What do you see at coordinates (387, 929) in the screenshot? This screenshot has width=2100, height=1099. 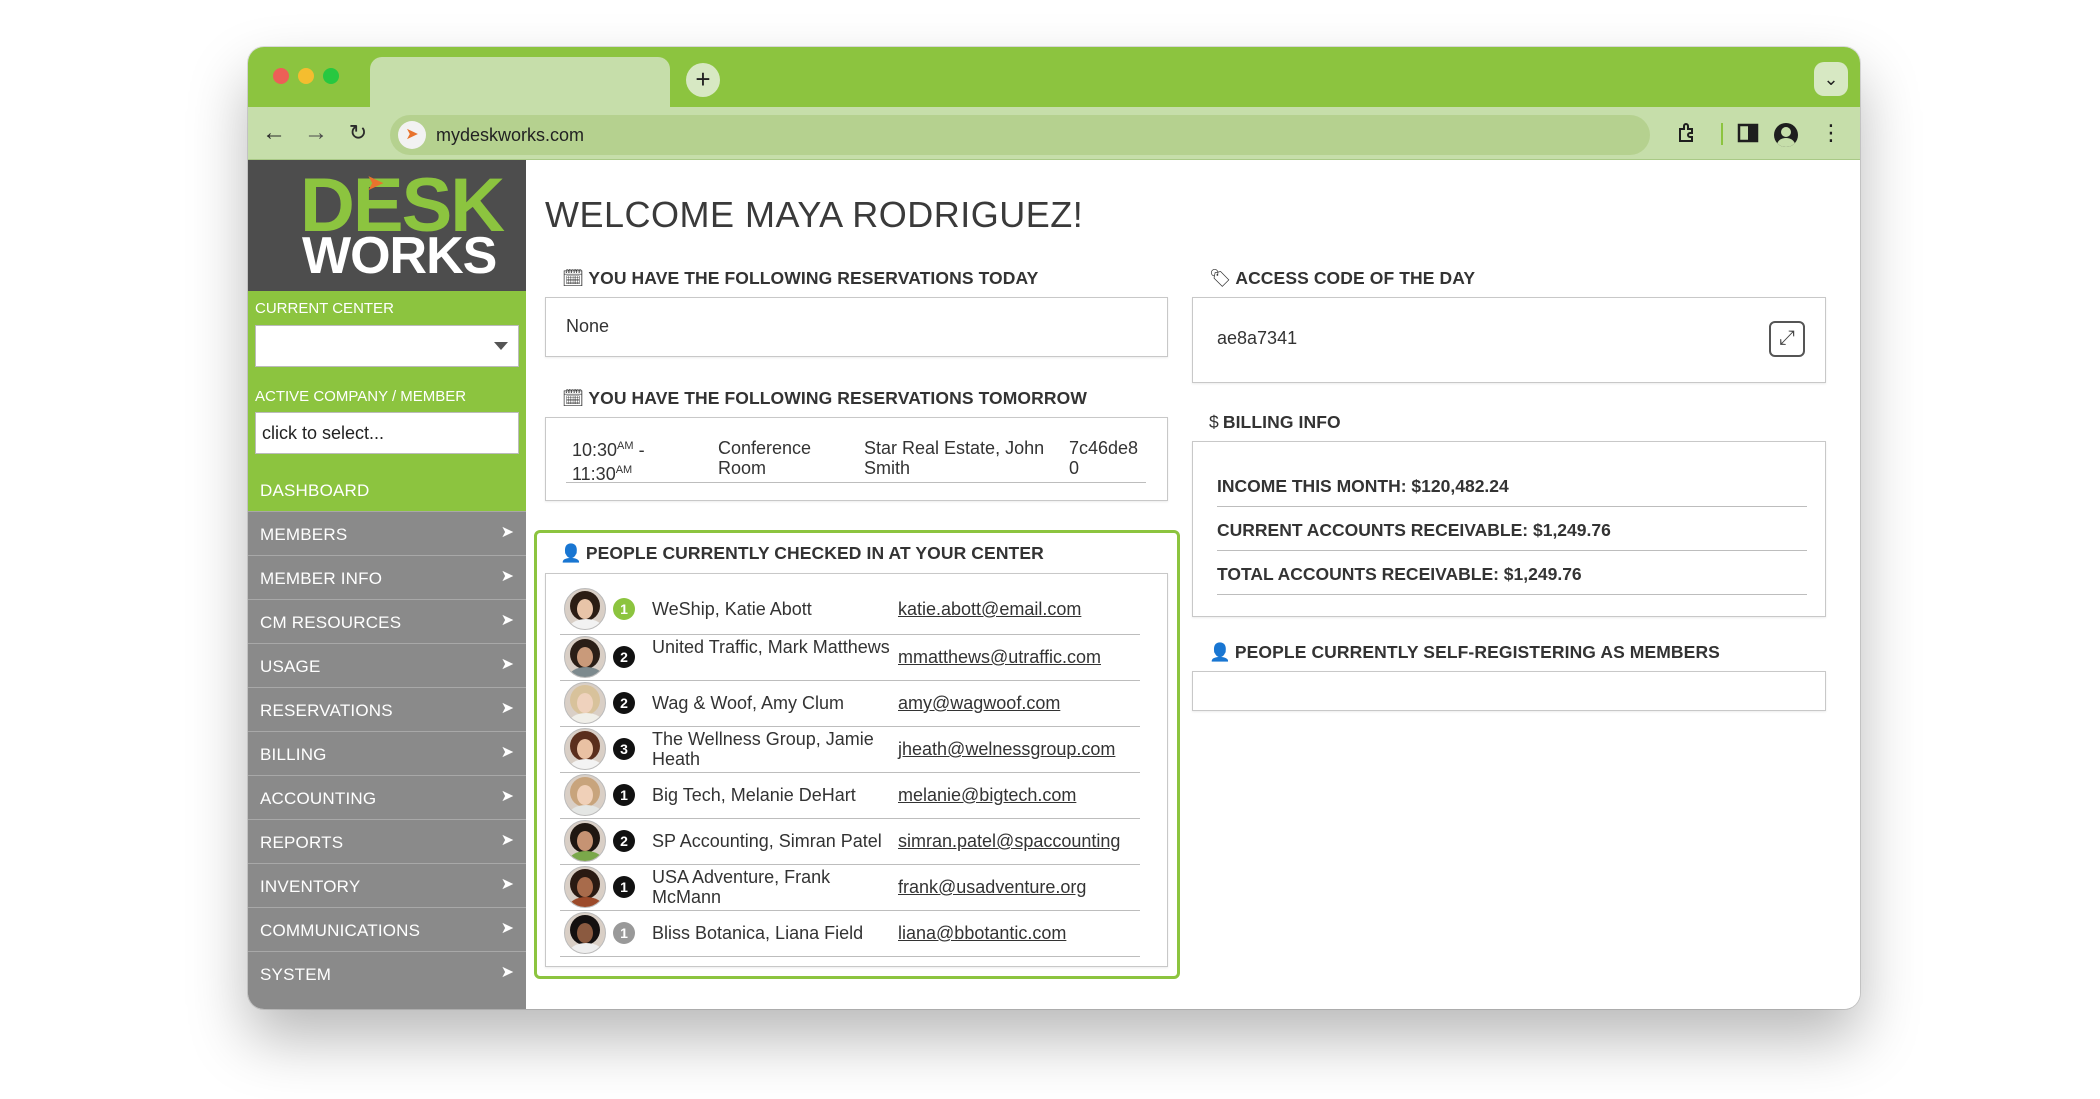 I see `sidebar-item-communications: COMMUNICATIONS ➤` at bounding box center [387, 929].